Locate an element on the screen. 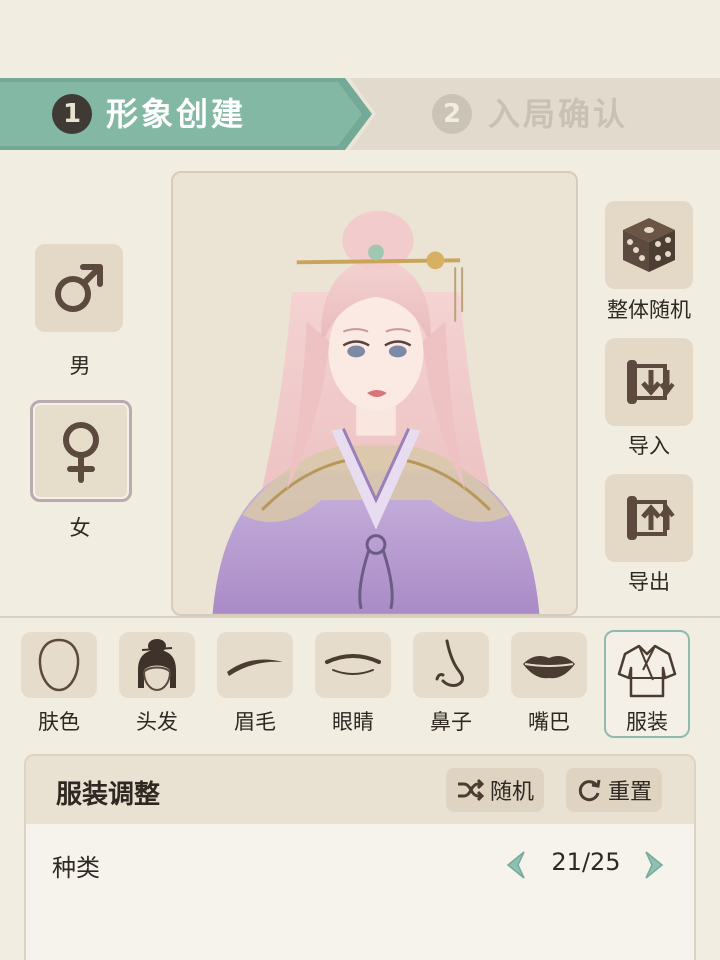  scroll-export-icon is located at coordinates (651, 518).